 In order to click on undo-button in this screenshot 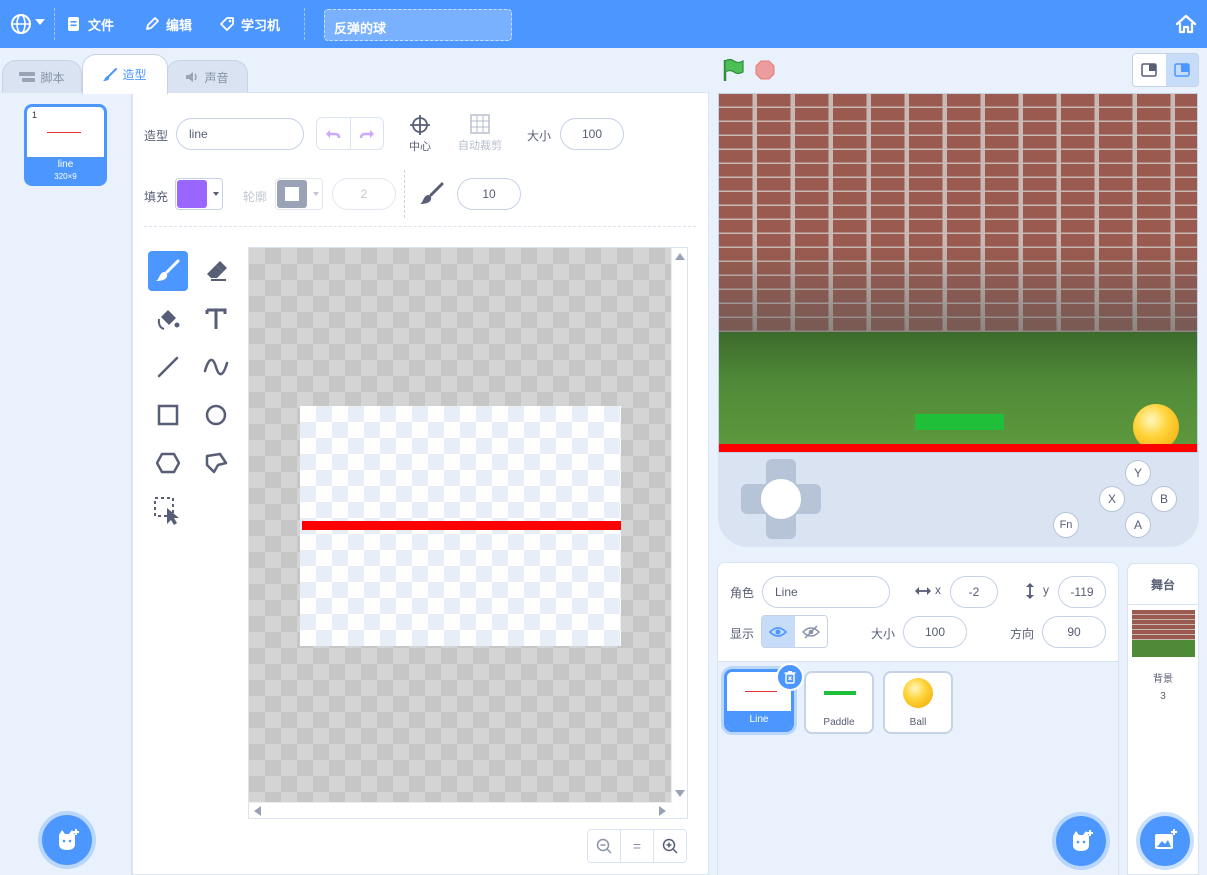, I will do `click(334, 133)`.